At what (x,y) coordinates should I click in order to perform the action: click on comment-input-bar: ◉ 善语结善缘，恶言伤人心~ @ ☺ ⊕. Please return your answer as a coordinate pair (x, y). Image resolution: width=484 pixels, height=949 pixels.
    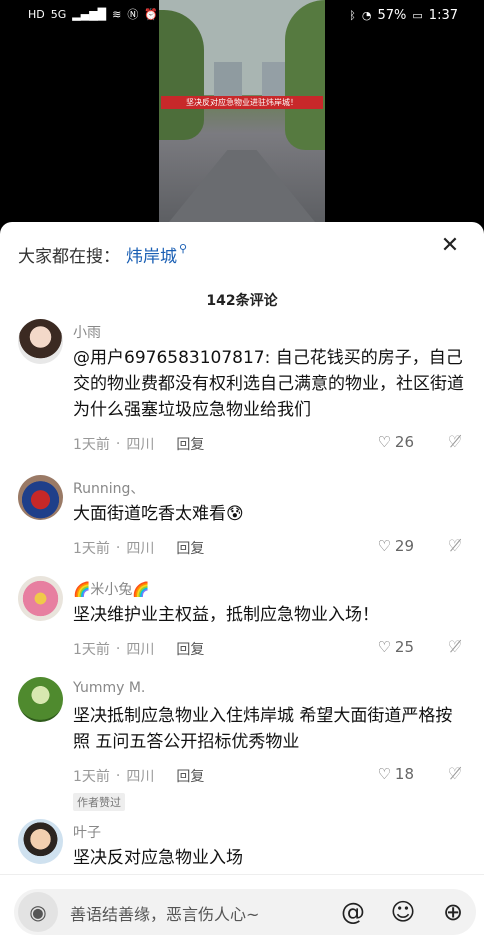
    Looking at the image, I should click on (242, 911).